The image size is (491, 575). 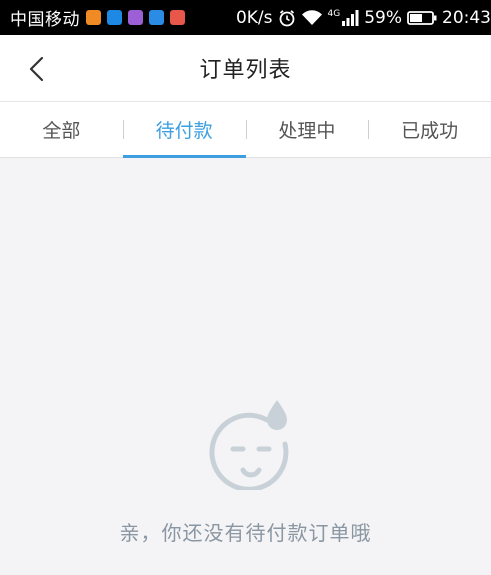 What do you see at coordinates (156, 17) in the screenshot?
I see `play-notification-icon` at bounding box center [156, 17].